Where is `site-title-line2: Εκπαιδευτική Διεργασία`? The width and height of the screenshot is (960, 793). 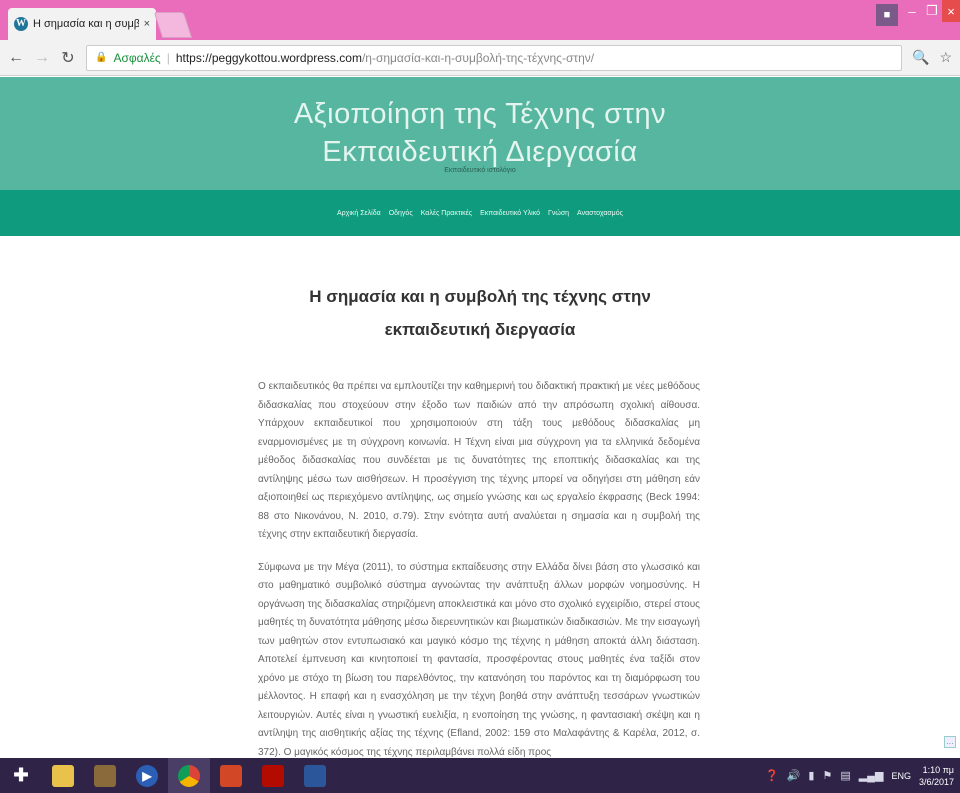 site-title-line2: Εκπαιδευτική Διεργασία is located at coordinates (480, 152).